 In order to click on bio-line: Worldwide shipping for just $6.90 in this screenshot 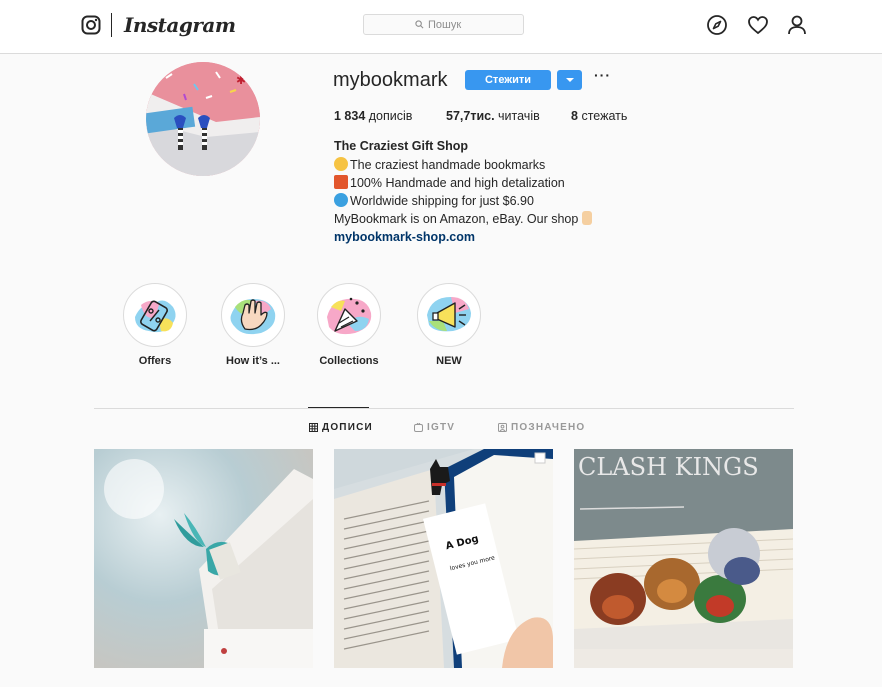, I will do `click(434, 200)`.